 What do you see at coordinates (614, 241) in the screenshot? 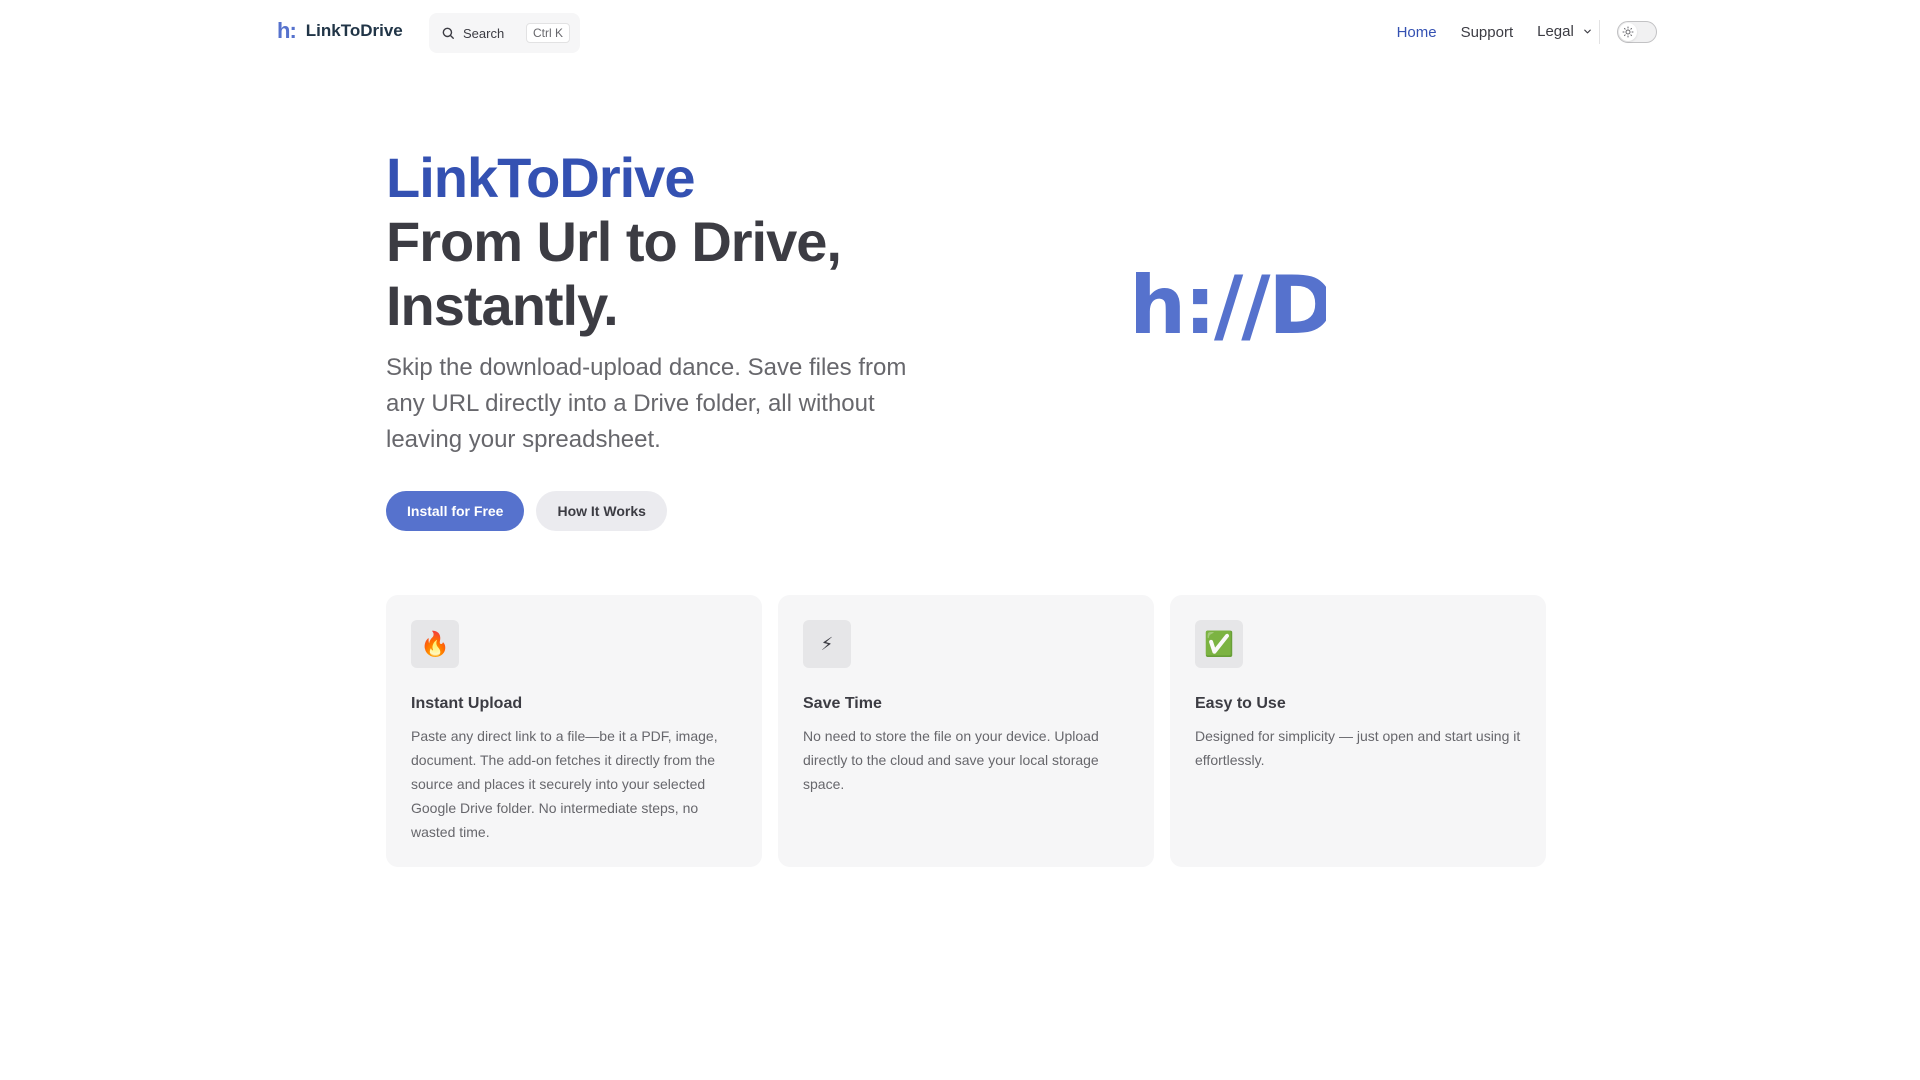
I see `hero-title-line-1: From Url to Drive,` at bounding box center [614, 241].